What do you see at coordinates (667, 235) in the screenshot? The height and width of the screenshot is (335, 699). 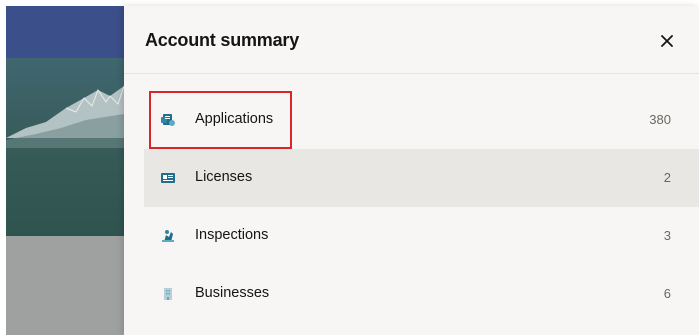 I see `list-item-count: 3` at bounding box center [667, 235].